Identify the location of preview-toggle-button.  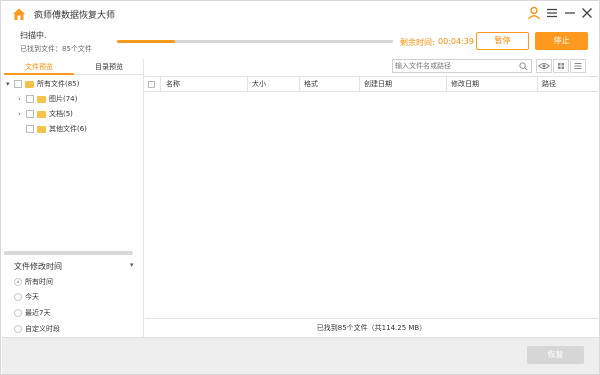
(544, 66).